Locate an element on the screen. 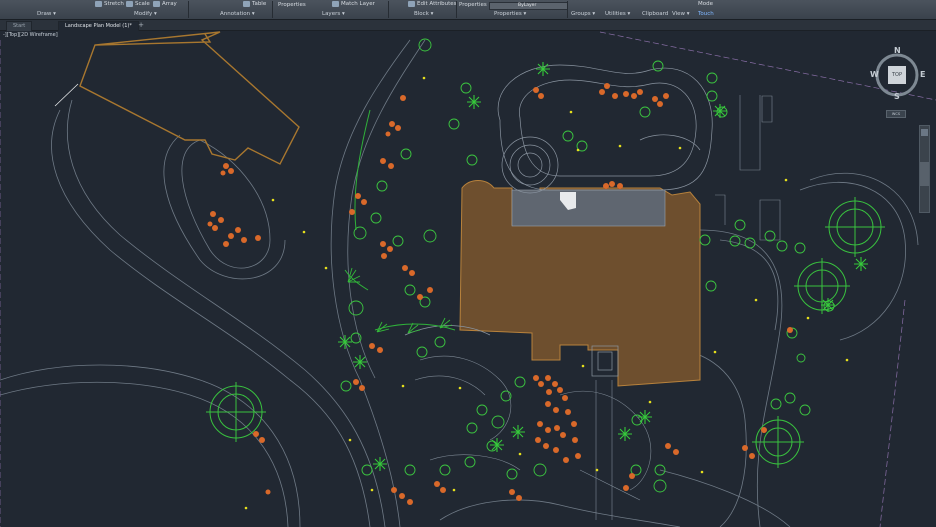 The height and width of the screenshot is (527, 936). object-properties-button: Properties is located at coordinates (473, 5).